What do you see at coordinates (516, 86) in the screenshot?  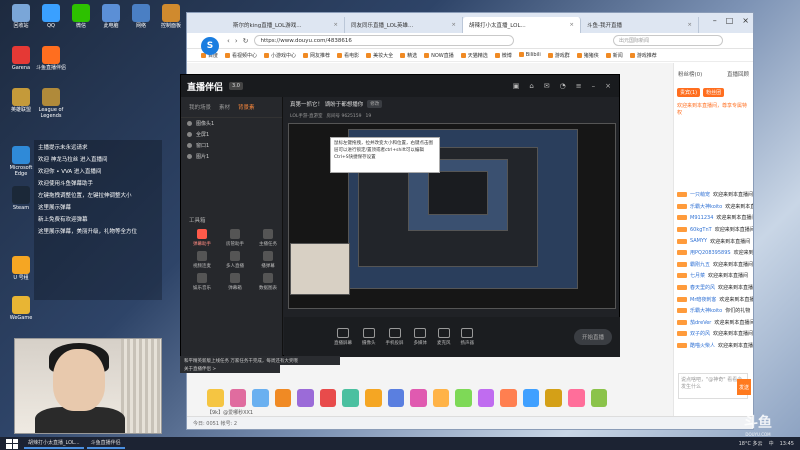 I see `gift-icon: ▣` at bounding box center [516, 86].